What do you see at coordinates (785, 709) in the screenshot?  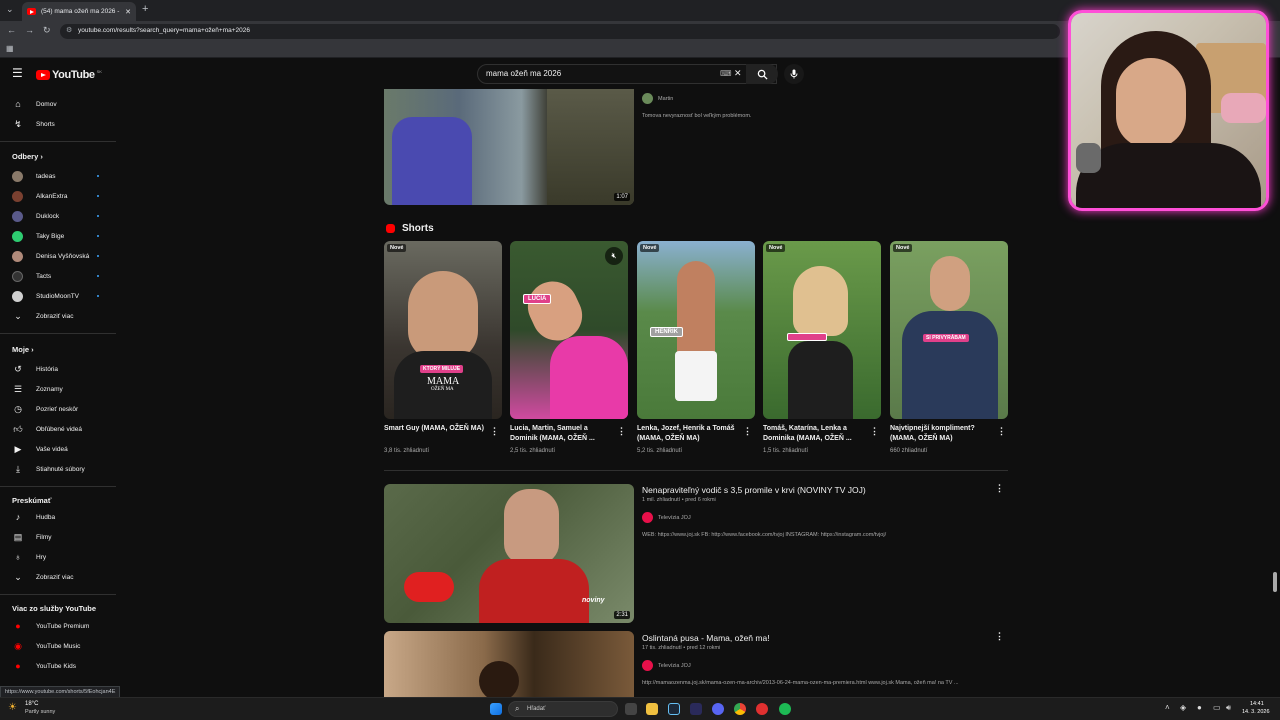 I see `spotify-icon` at bounding box center [785, 709].